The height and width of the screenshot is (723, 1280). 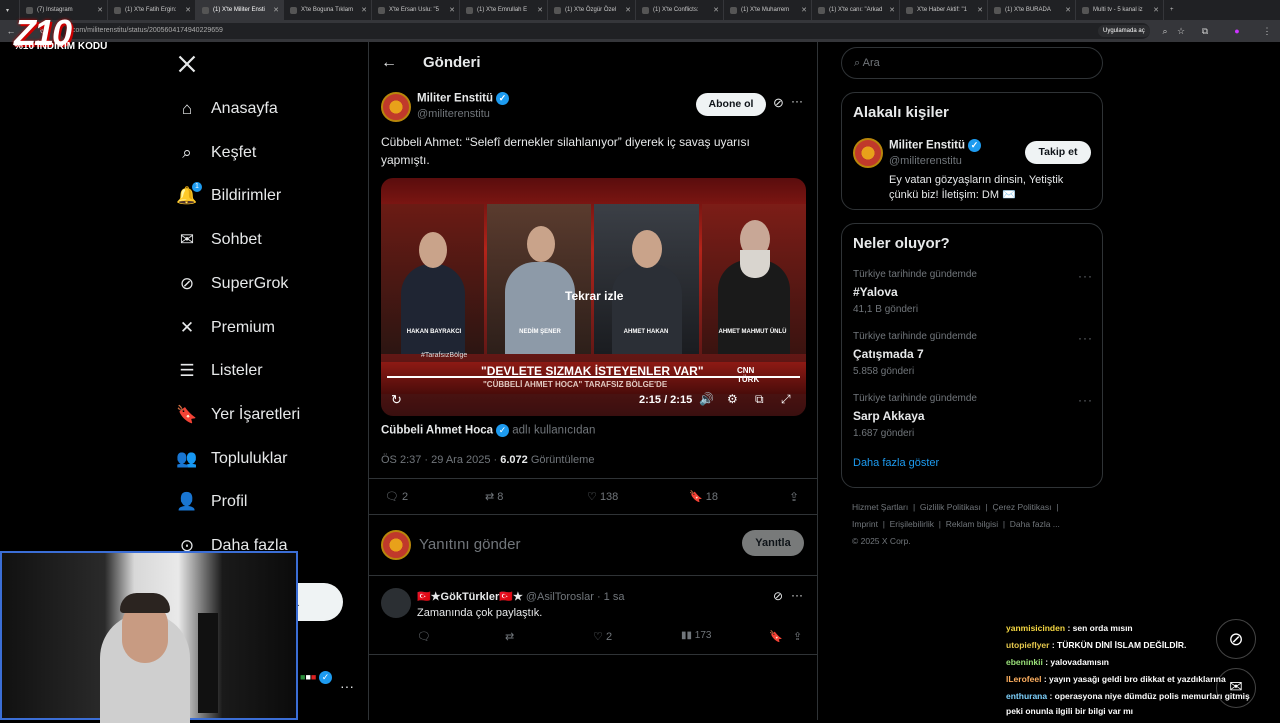 I want to click on settings-icon: ⚙, so click(x=732, y=399).